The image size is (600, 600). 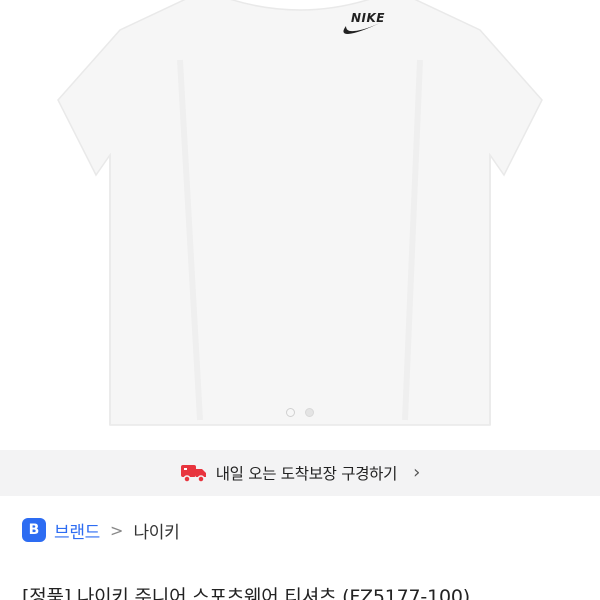 What do you see at coordinates (368, 18) in the screenshot?
I see `svg-text: NIKE` at bounding box center [368, 18].